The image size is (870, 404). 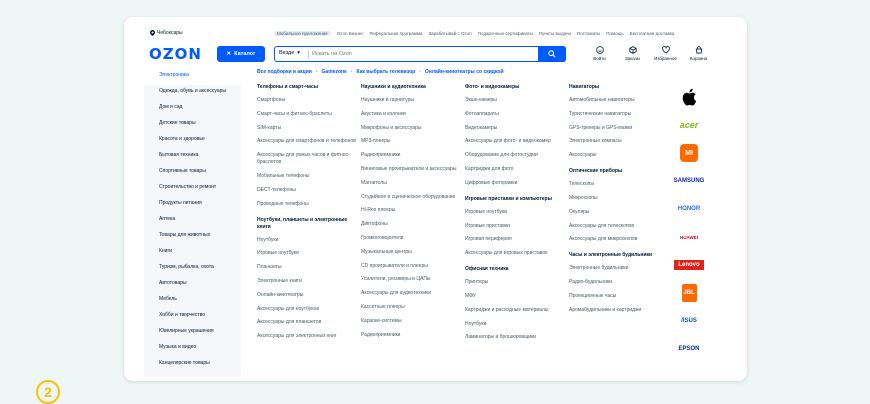 I want to click on category-link: Проекционные часы, so click(x=619, y=296).